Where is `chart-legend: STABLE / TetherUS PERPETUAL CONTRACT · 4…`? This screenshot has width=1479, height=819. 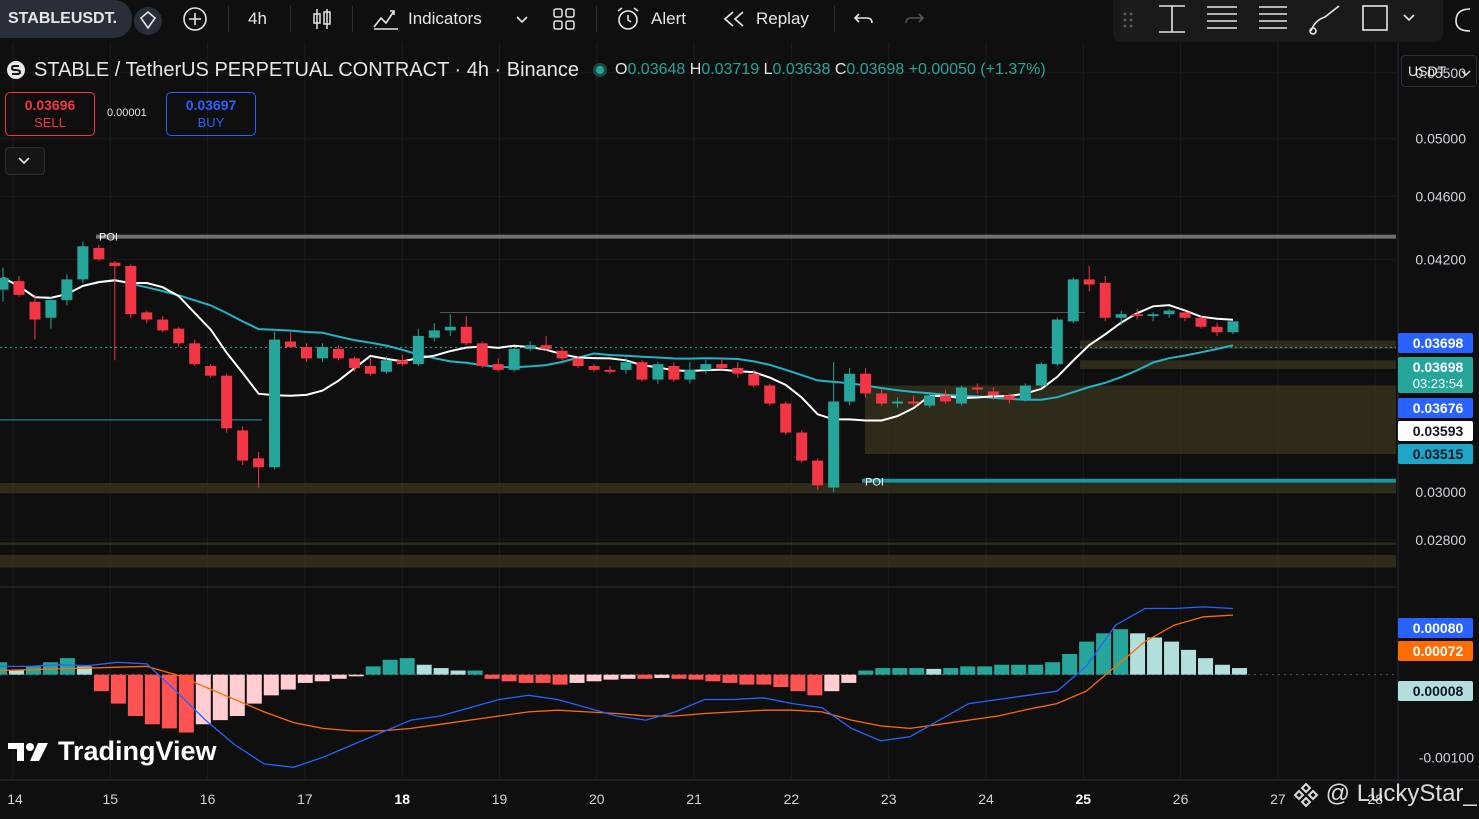
chart-legend: STABLE / TetherUS PERPETUAL CONTRACT · 4… is located at coordinates (526, 70).